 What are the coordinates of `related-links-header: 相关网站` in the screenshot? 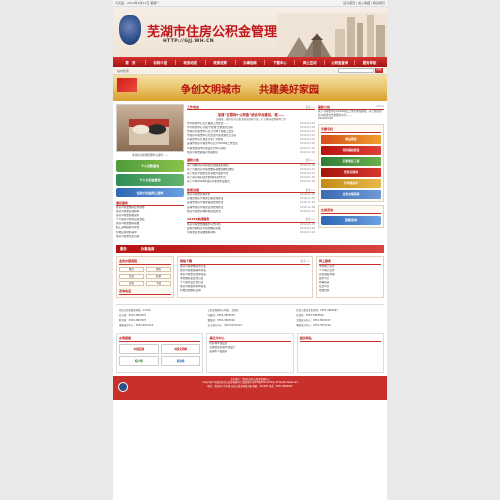 It's located at (340, 339).